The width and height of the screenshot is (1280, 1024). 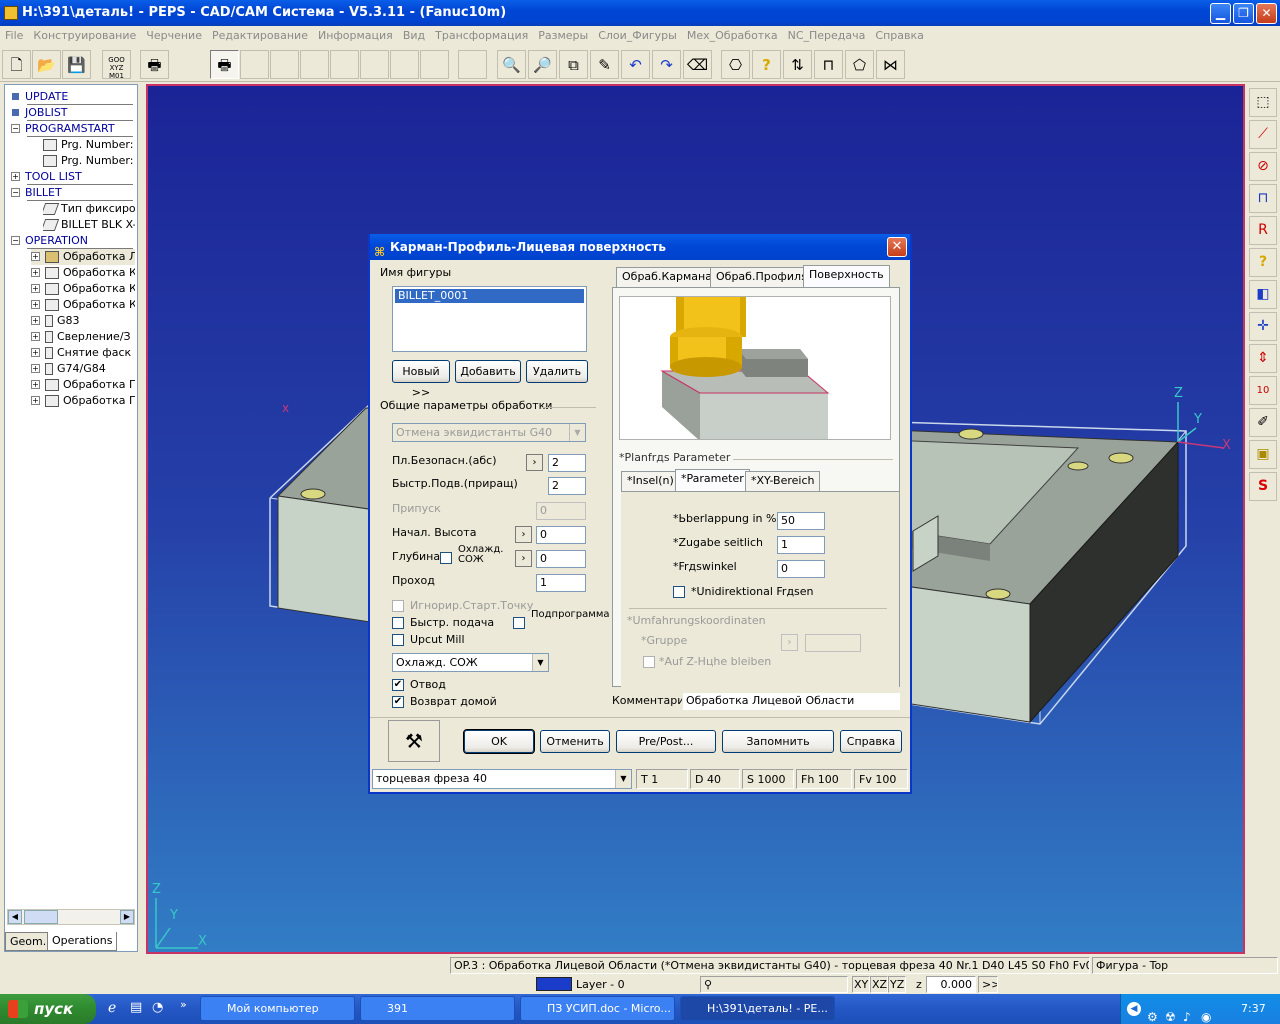 What do you see at coordinates (89, 145) in the screenshot?
I see `tree-item-prg1: Prg. Number: (` at bounding box center [89, 145].